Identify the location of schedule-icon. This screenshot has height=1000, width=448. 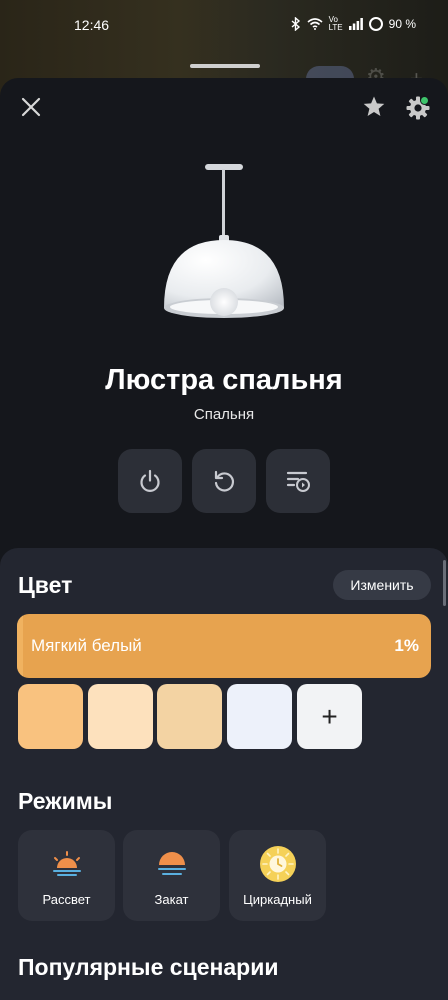
(298, 481).